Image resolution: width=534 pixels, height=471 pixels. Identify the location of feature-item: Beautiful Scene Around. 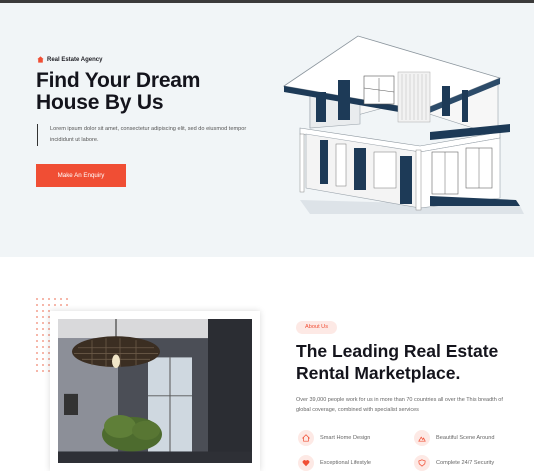
(454, 438).